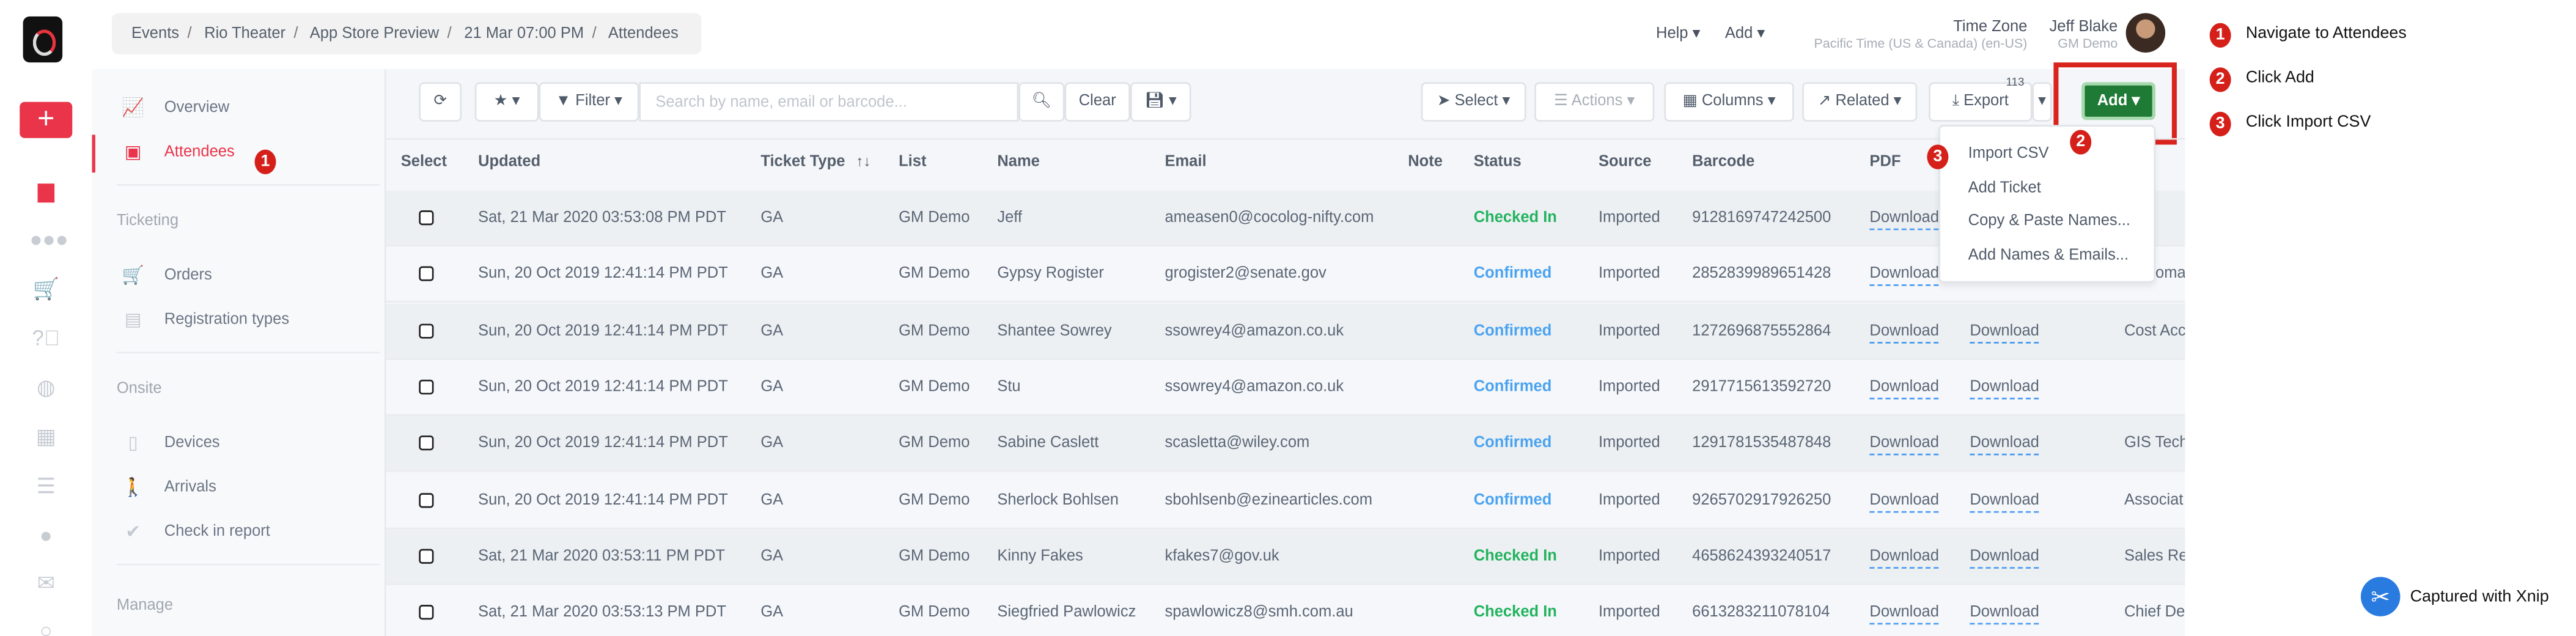 The width and height of the screenshot is (2576, 636). What do you see at coordinates (217, 532) in the screenshot?
I see `sidebar-item-check-in-report: Check in report` at bounding box center [217, 532].